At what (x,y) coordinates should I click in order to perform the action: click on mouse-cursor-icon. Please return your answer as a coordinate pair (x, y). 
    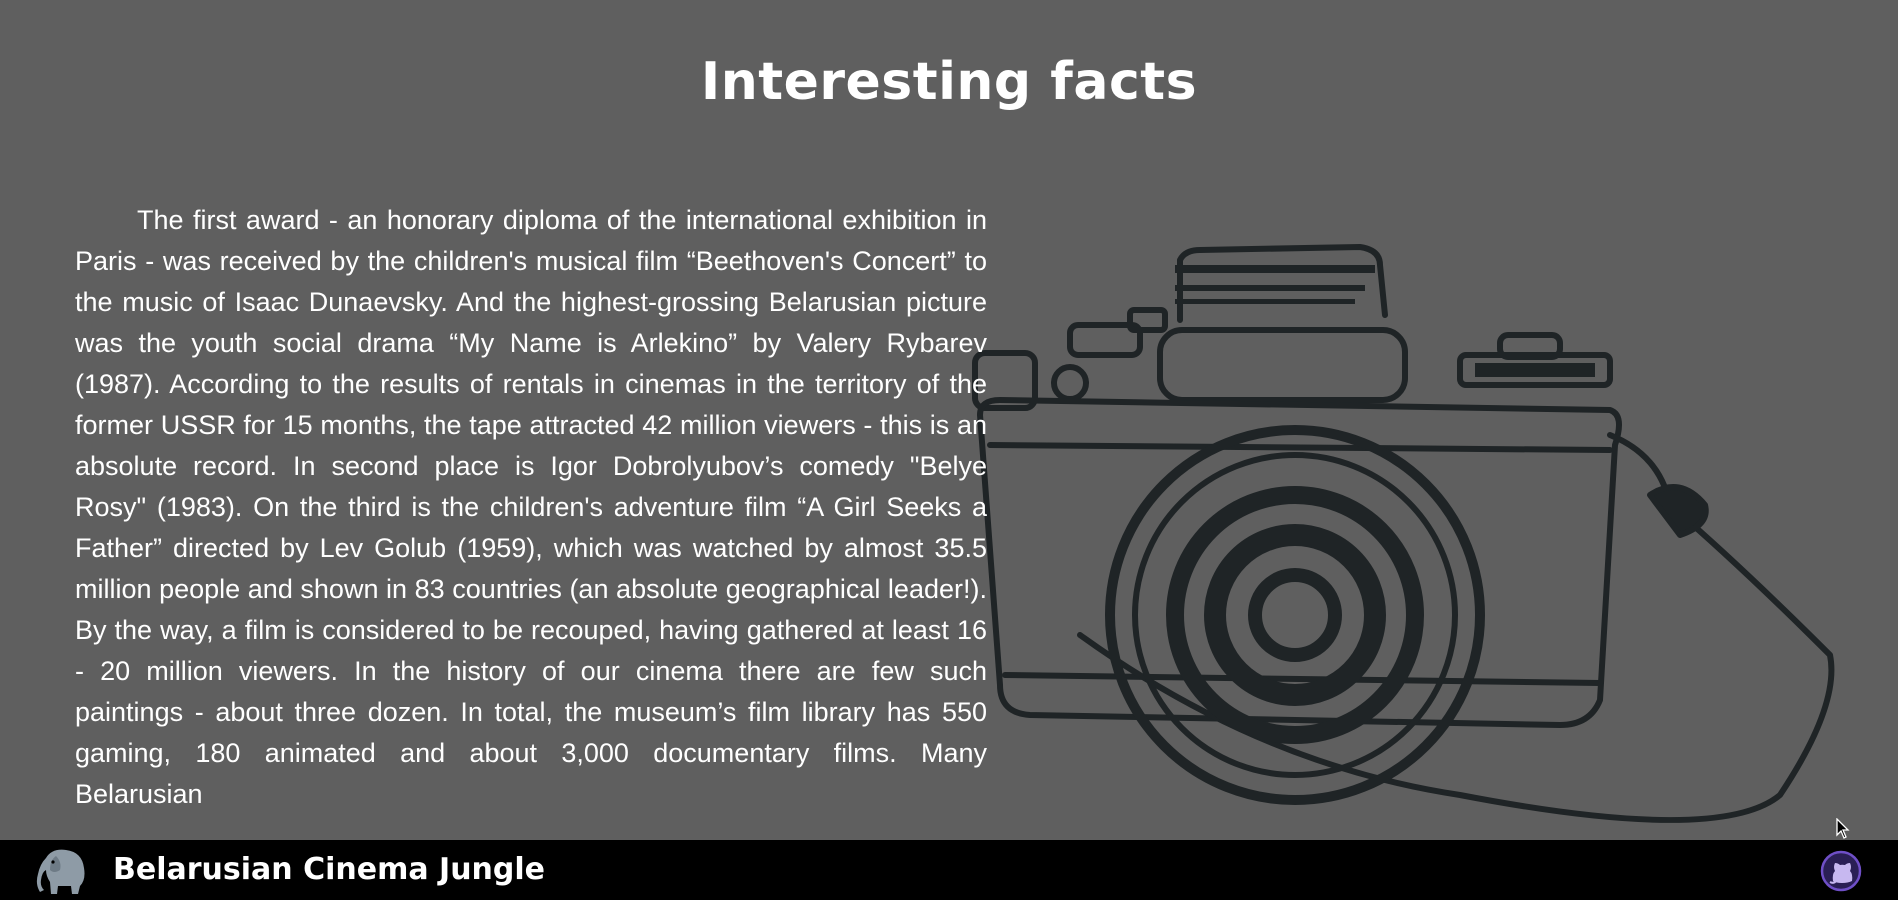
    Looking at the image, I should click on (1843, 828).